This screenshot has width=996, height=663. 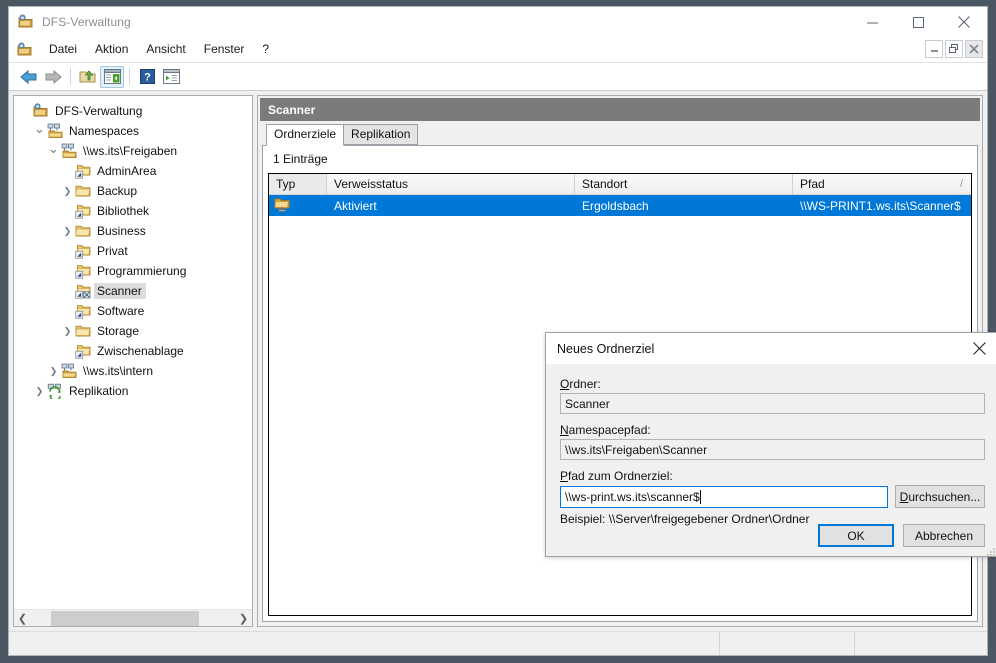 I want to click on tree-item-label: AdminArea, so click(x=127, y=171).